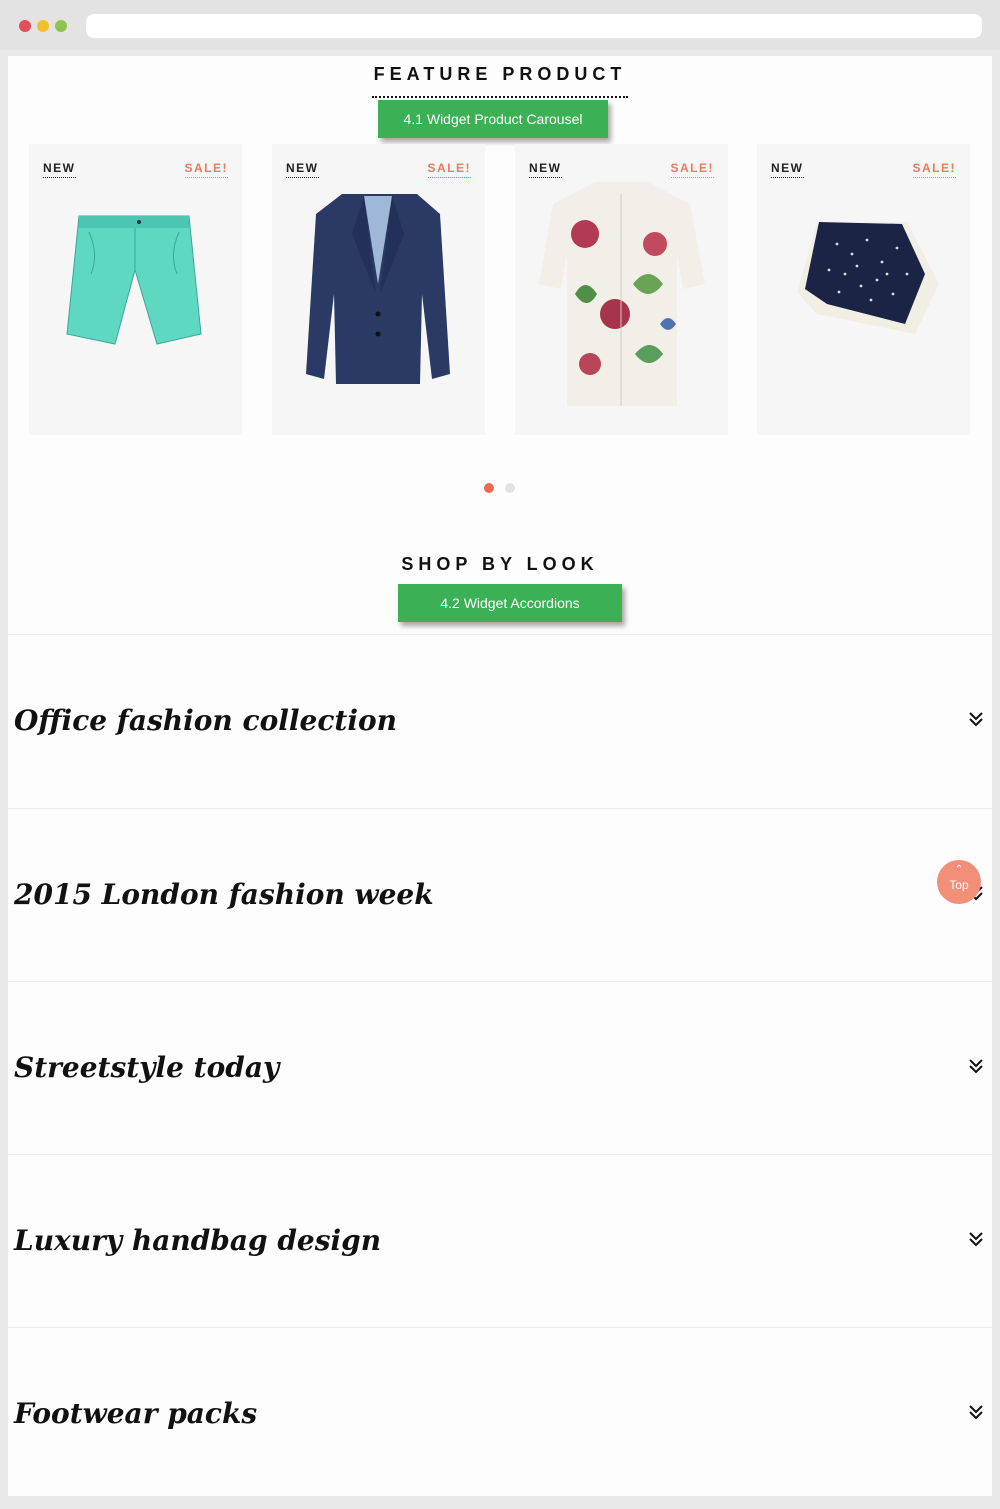 Image resolution: width=1000 pixels, height=1509 pixels. I want to click on accordion-item: Luxury handbag design, so click(500, 1240).